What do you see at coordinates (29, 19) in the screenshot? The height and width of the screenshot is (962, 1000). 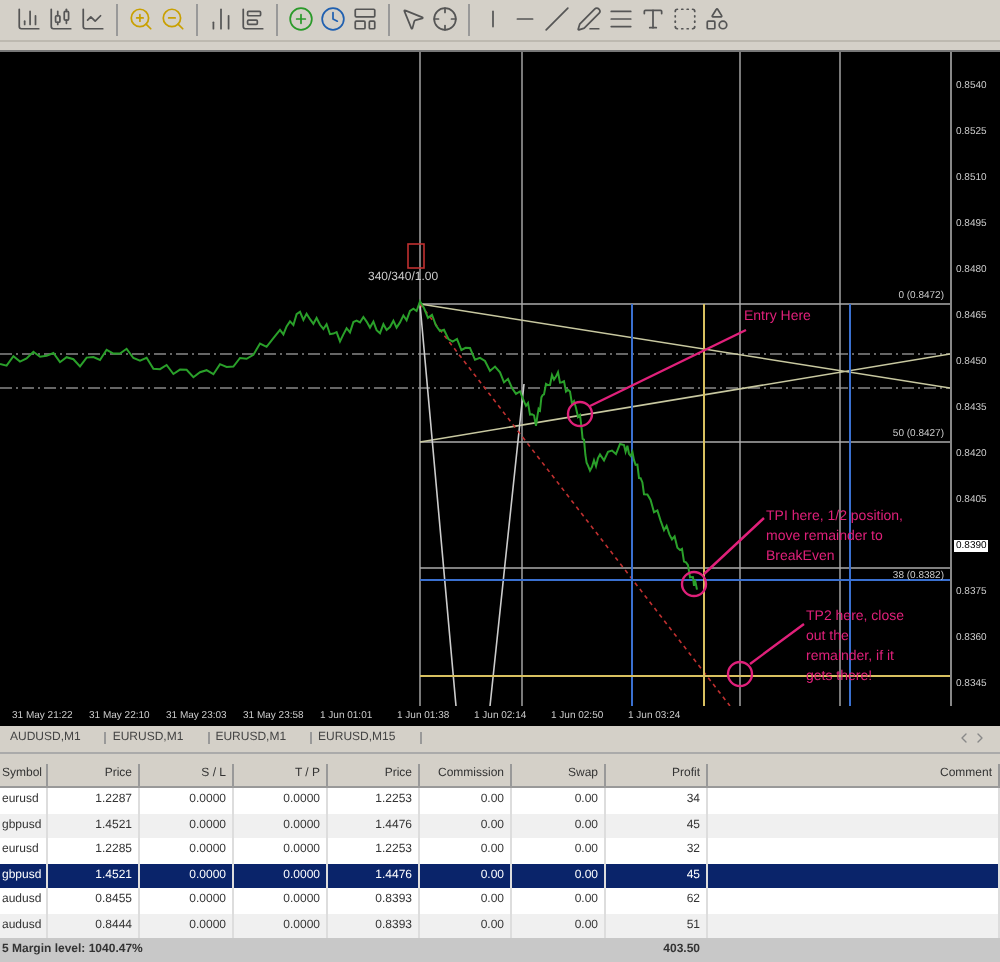 I see `bar-chart-icon` at bounding box center [29, 19].